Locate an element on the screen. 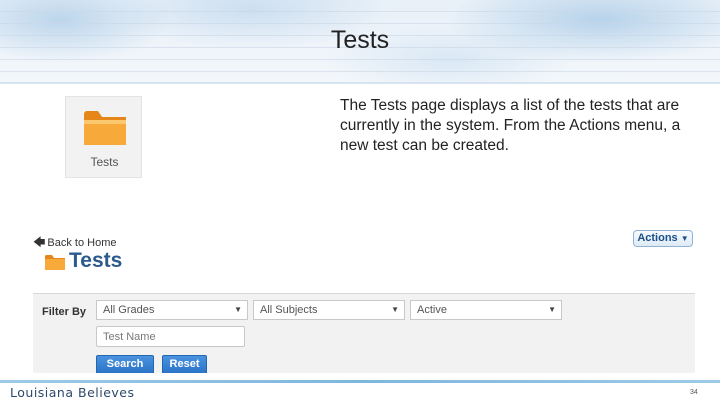 This screenshot has height=405, width=720. chevron-down-icon: ▼ is located at coordinates (684, 238).